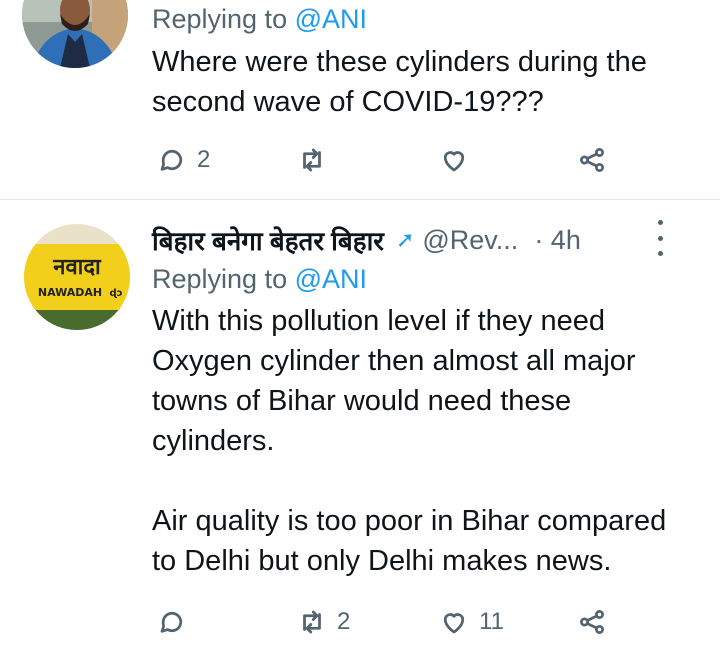 This screenshot has height=650, width=720. What do you see at coordinates (344, 621) in the screenshot?
I see `retweet-count: 2` at bounding box center [344, 621].